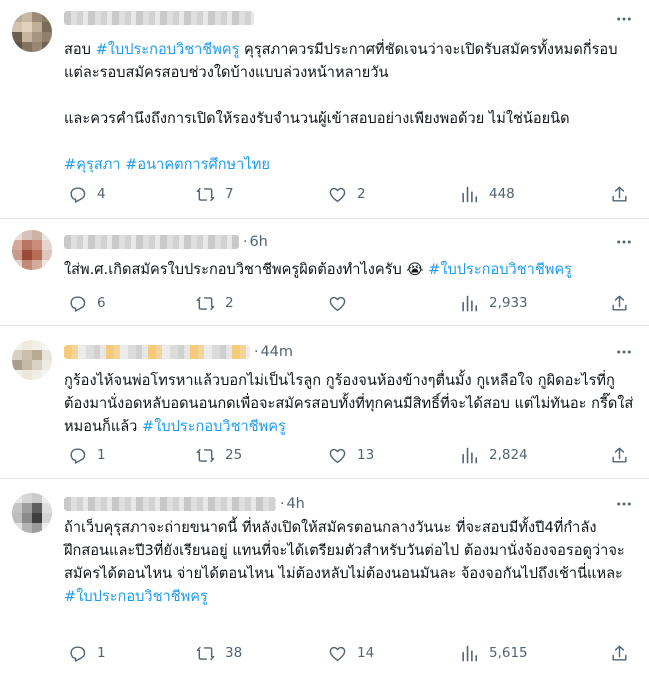 Image resolution: width=649 pixels, height=674 pixels. Describe the element at coordinates (234, 653) in the screenshot. I see `retweet-count: 38` at that location.